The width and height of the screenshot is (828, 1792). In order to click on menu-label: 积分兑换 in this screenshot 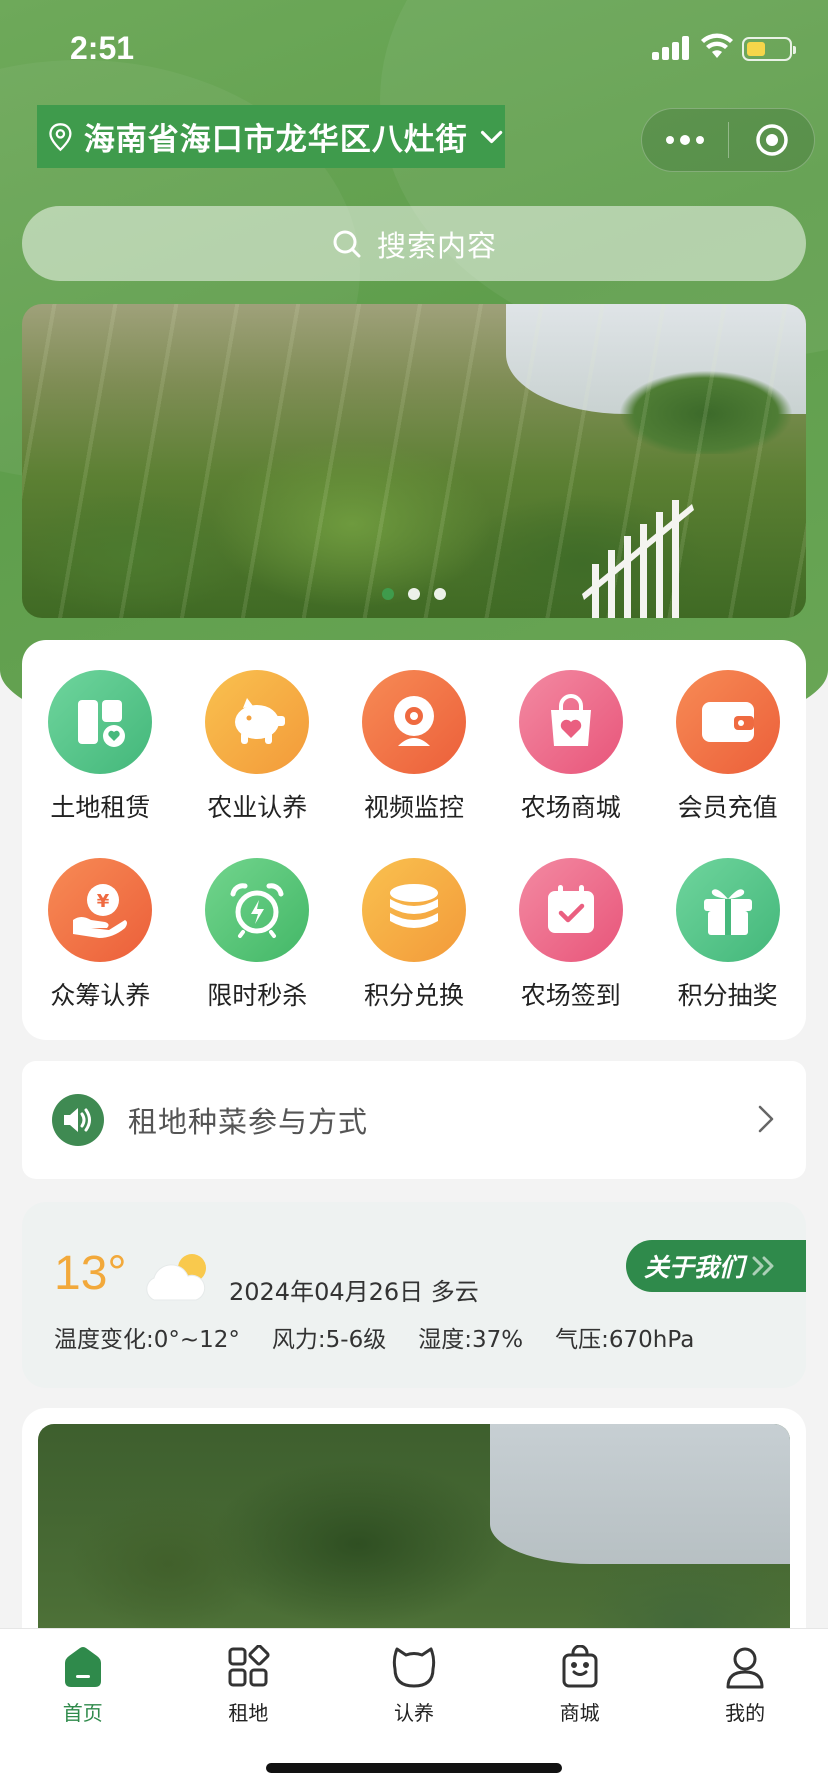, I will do `click(413, 995)`.